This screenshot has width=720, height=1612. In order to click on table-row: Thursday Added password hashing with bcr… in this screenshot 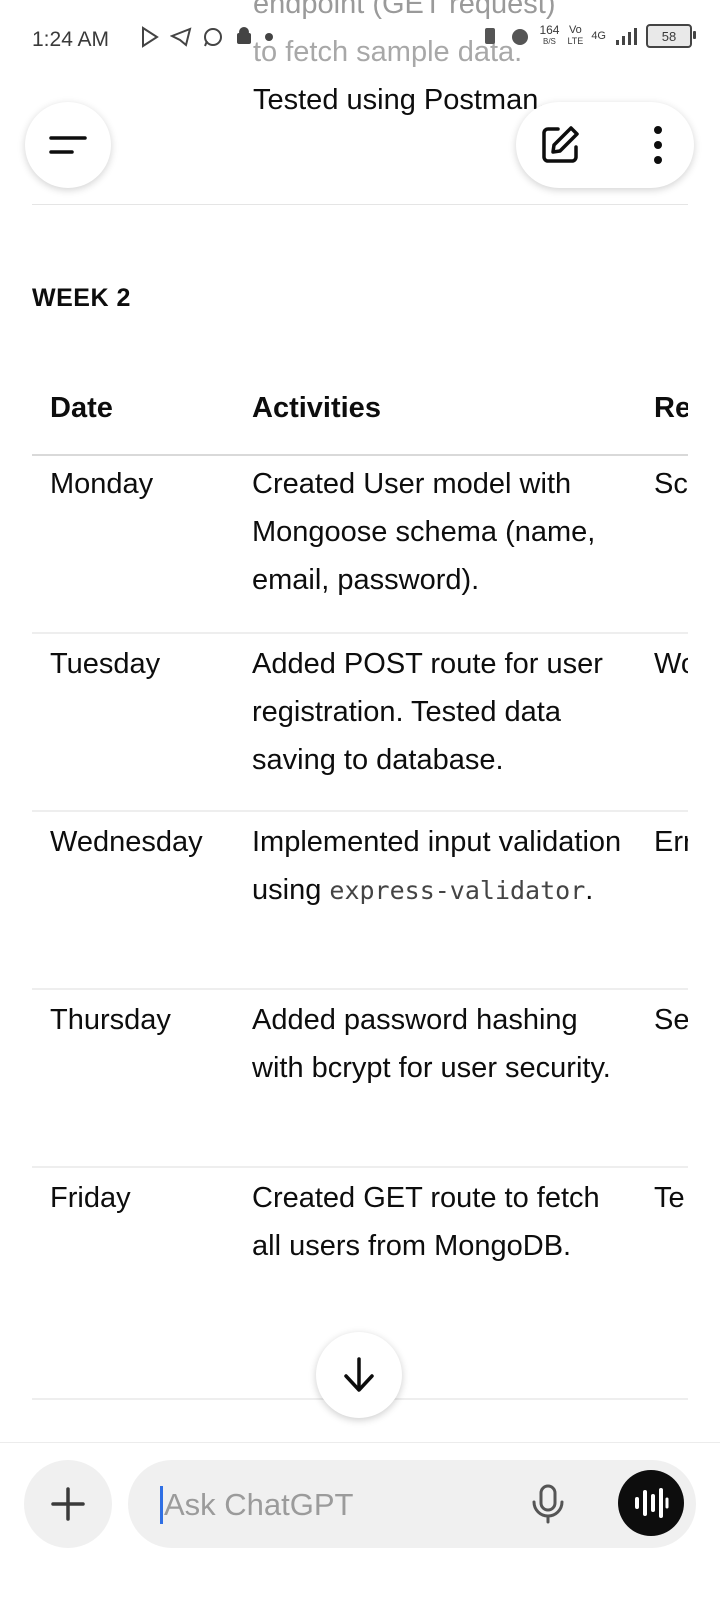, I will do `click(360, 1078)`.